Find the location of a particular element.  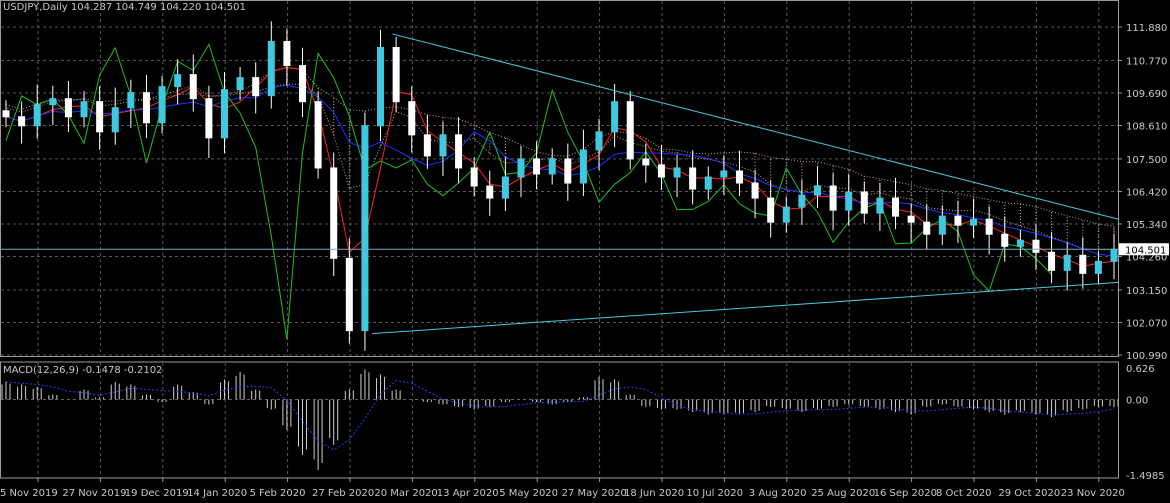

x-tick-label: 27 Feb 2020 is located at coordinates (343, 493).